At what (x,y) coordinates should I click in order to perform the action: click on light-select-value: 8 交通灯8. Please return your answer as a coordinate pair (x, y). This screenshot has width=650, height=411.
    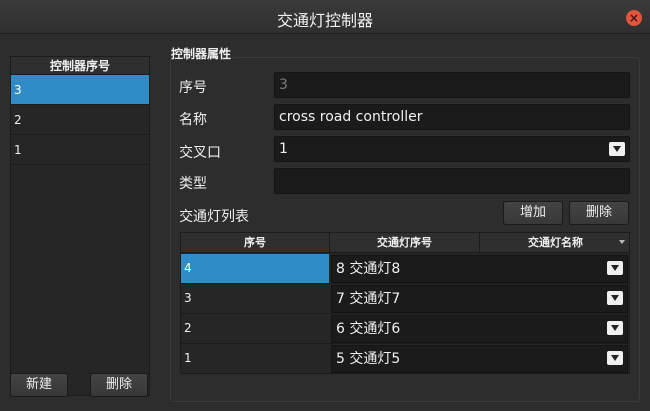
    Looking at the image, I should click on (368, 269).